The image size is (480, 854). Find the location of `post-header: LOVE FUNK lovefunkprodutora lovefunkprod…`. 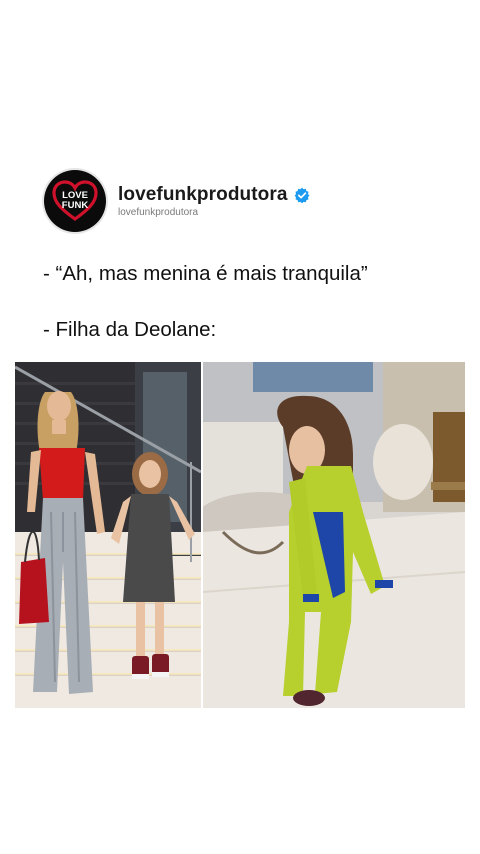

post-header: LOVE FUNK lovefunkprodutora lovefunkprod… is located at coordinates (177, 201).